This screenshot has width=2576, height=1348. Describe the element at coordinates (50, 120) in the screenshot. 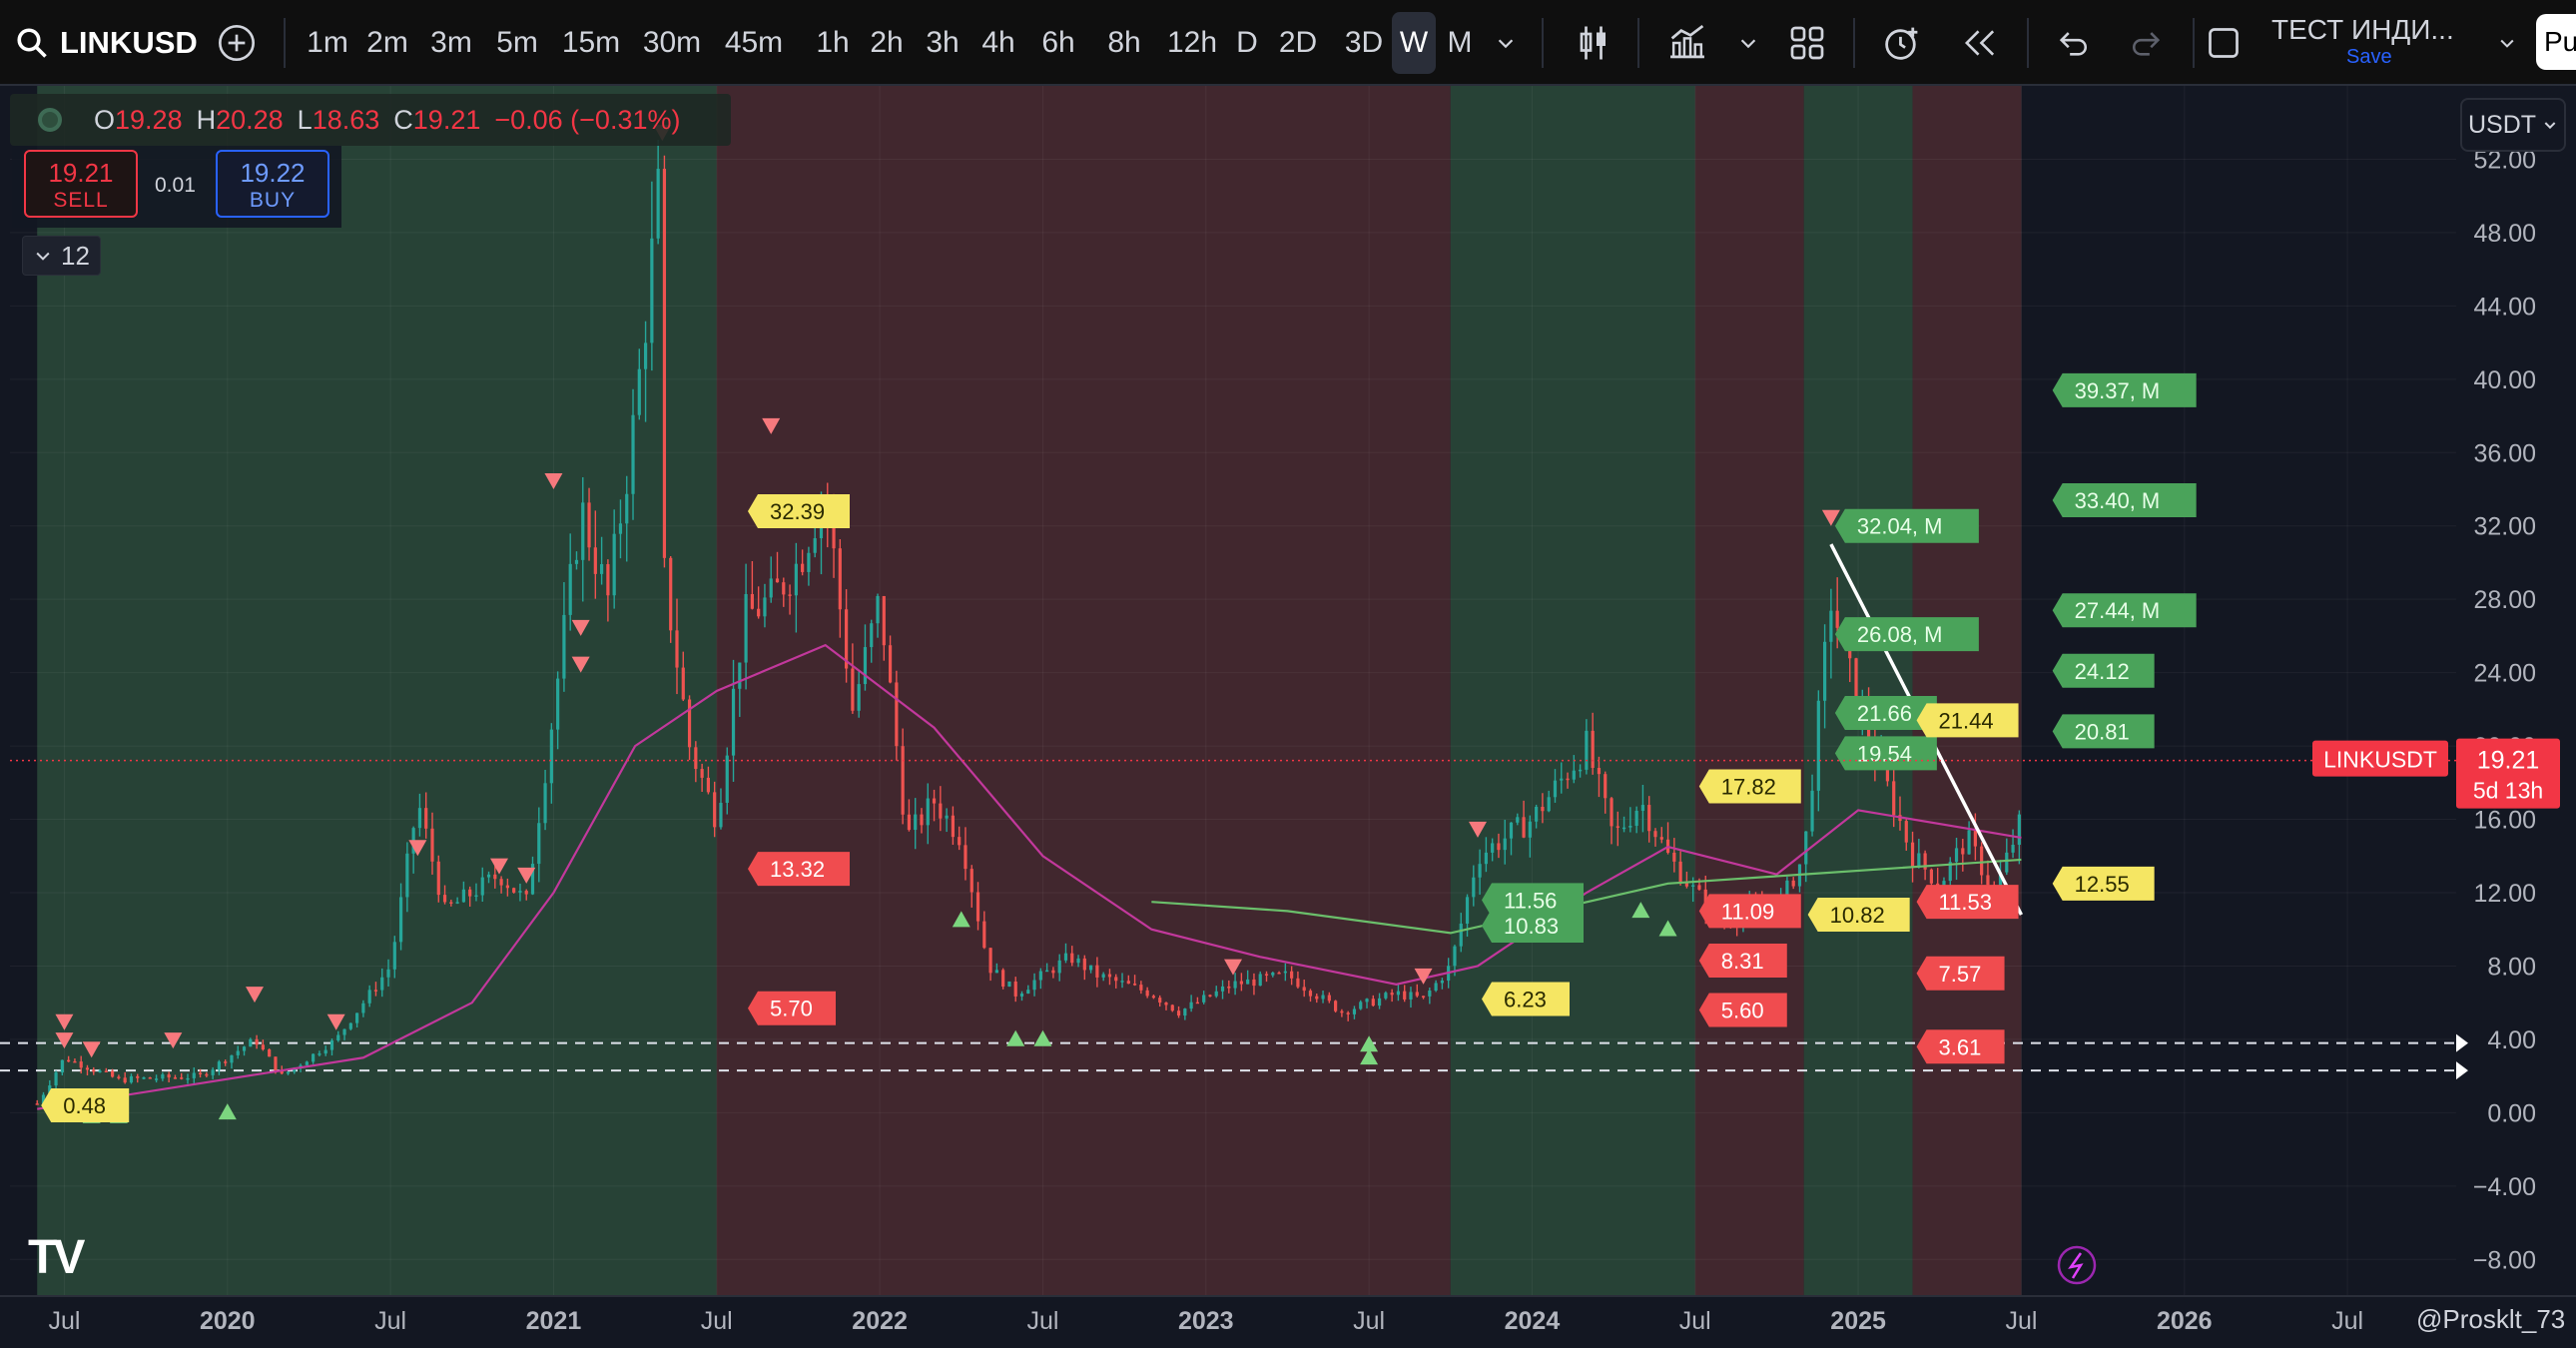

I see `visibility-toggle` at that location.